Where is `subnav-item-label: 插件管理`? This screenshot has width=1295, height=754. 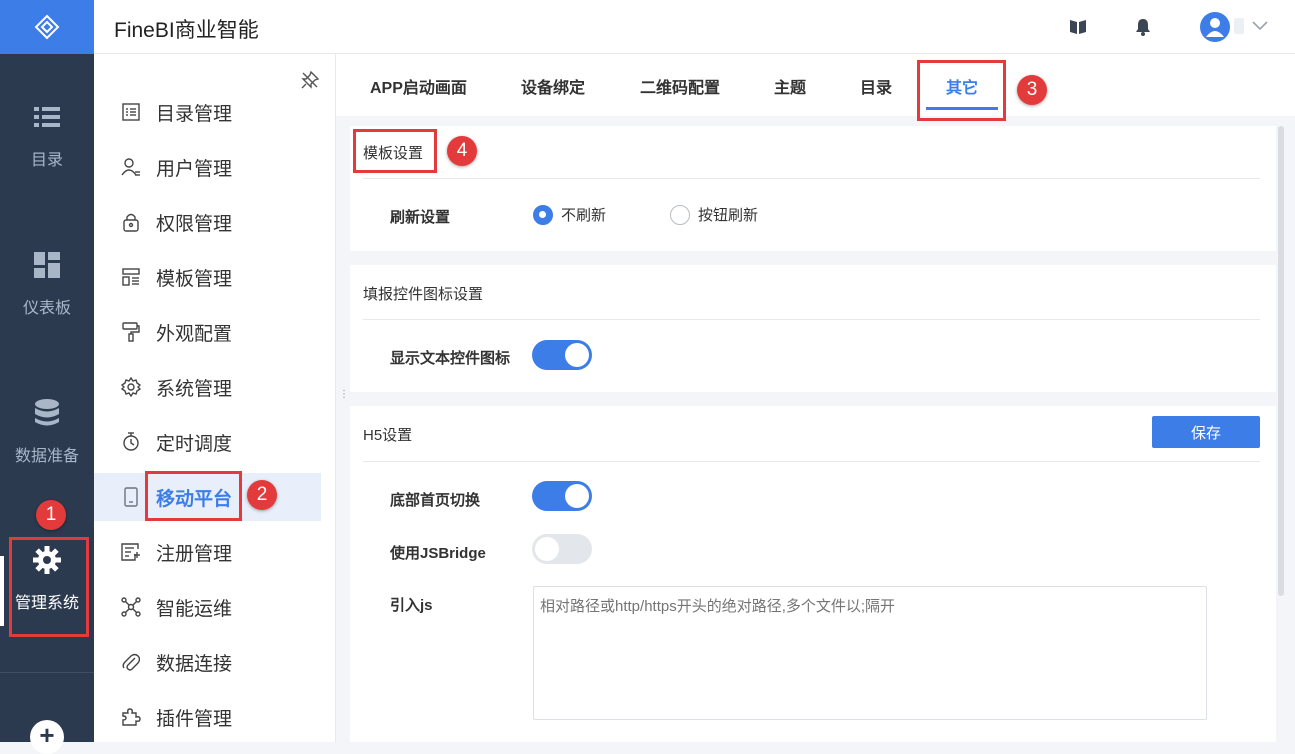 subnav-item-label: 插件管理 is located at coordinates (194, 719).